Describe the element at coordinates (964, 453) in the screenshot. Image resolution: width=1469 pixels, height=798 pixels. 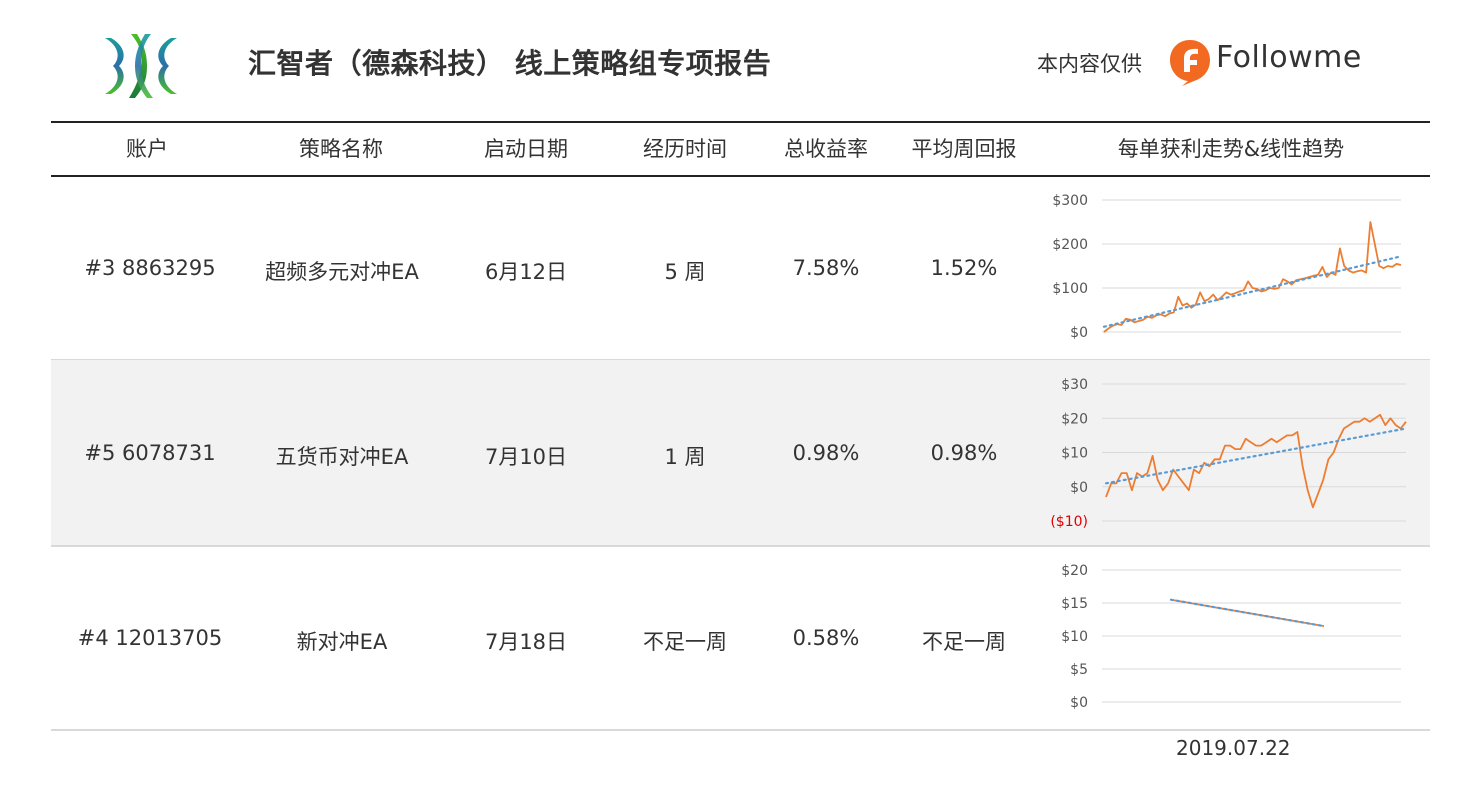
I see `weekly-return-cell: 0.98%` at that location.